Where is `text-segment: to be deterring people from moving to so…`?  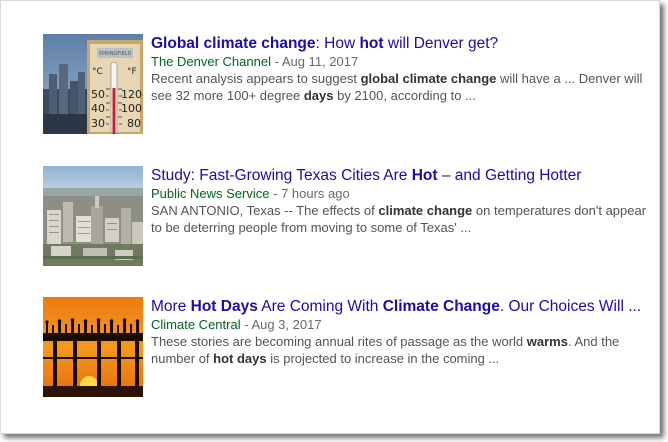 text-segment: to be deterring people from moving to so… is located at coordinates (311, 227).